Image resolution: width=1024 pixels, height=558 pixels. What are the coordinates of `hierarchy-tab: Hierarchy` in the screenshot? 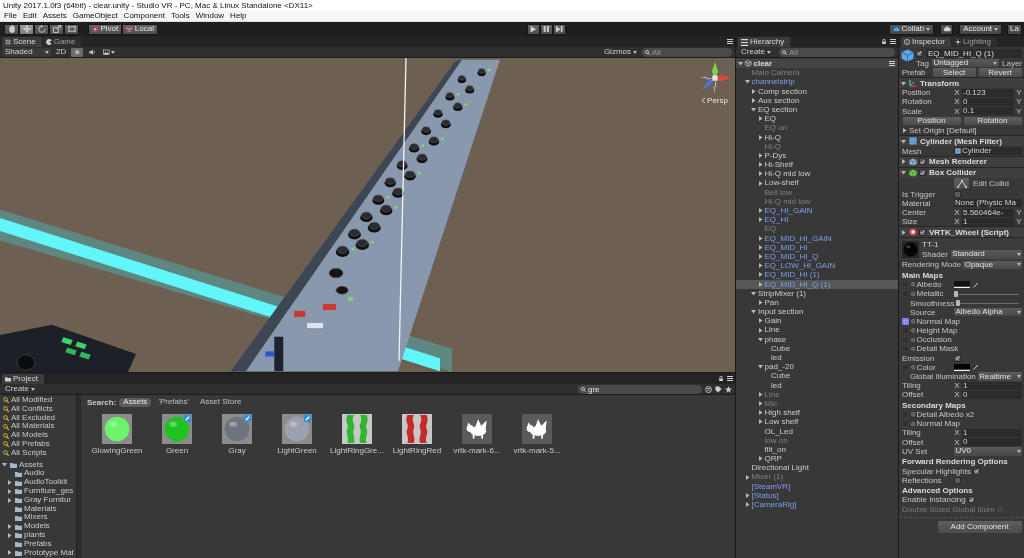 It's located at (764, 42).